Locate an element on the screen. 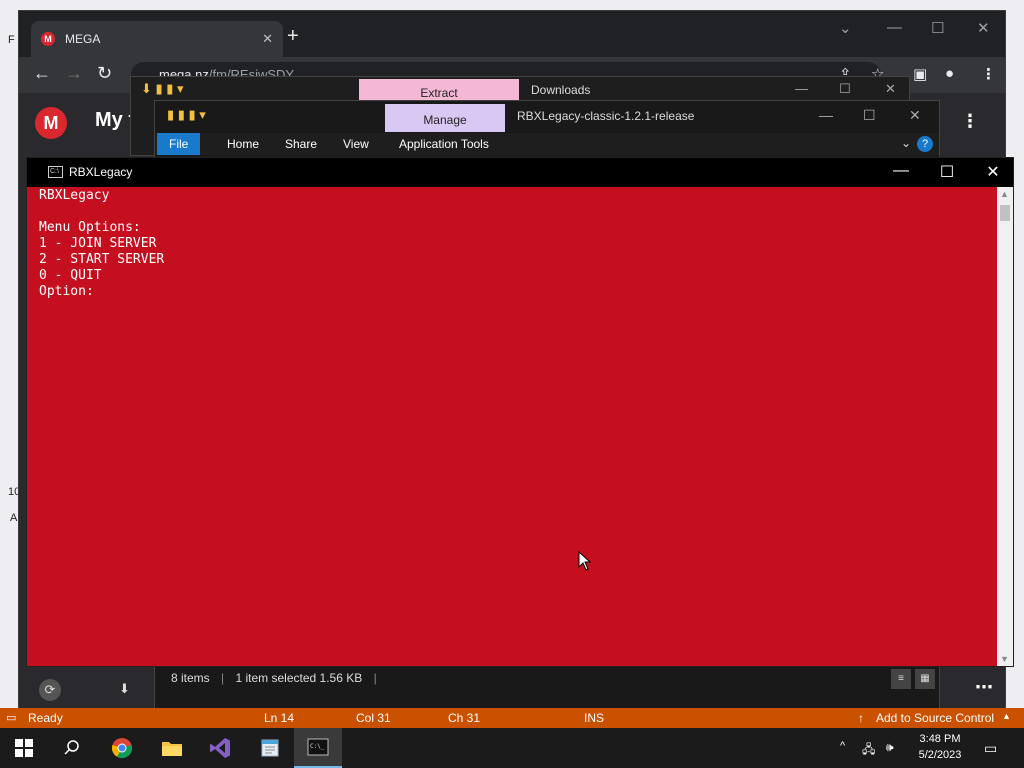  scroll-up-icon: ▲ is located at coordinates (1004, 194).